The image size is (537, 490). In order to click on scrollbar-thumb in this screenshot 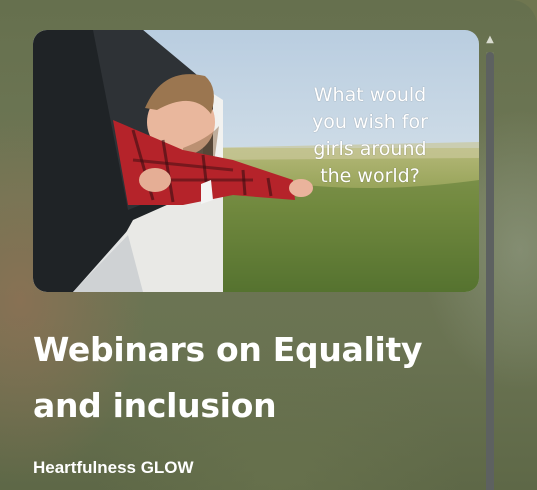, I will do `click(490, 271)`.